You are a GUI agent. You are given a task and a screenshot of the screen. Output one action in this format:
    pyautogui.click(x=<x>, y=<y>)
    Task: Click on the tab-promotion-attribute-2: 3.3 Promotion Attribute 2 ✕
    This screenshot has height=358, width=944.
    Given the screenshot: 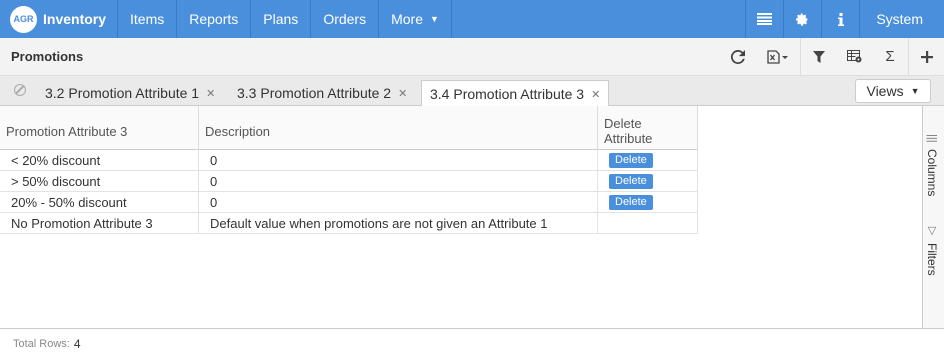 What is the action you would take?
    pyautogui.click(x=322, y=93)
    